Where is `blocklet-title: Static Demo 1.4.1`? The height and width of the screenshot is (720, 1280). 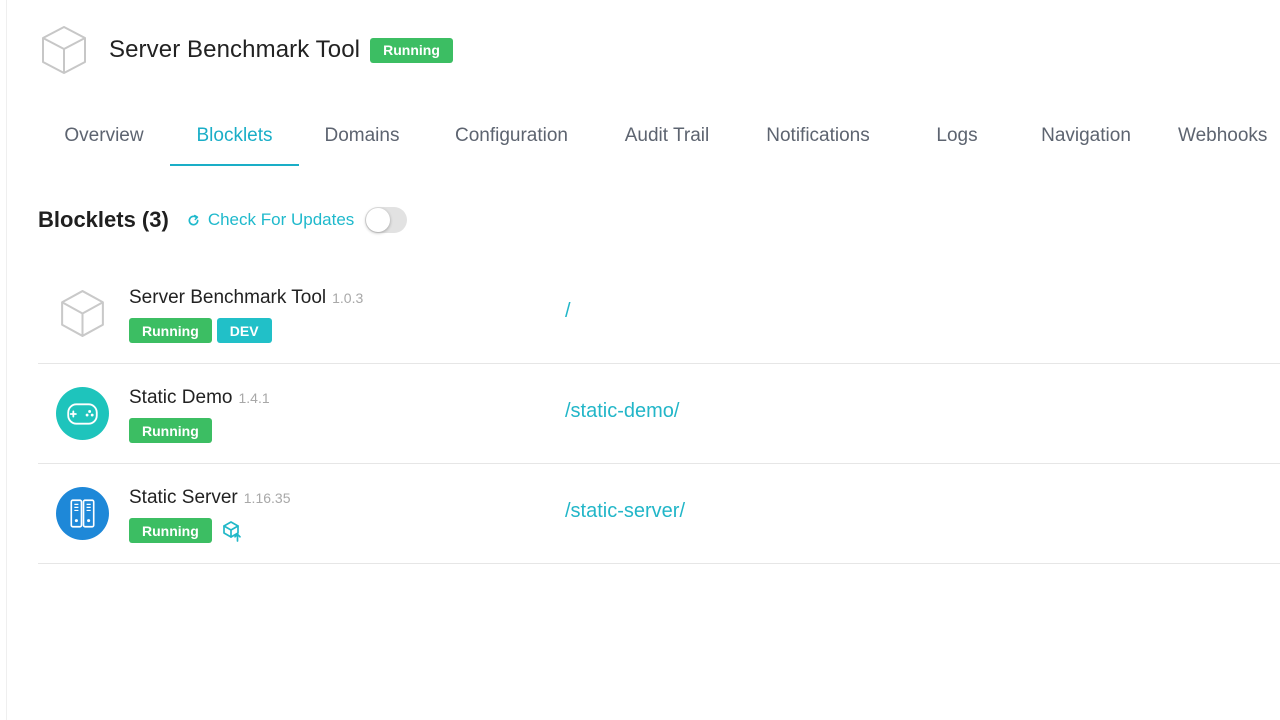
blocklet-title: Static Demo 1.4.1 is located at coordinates (199, 398).